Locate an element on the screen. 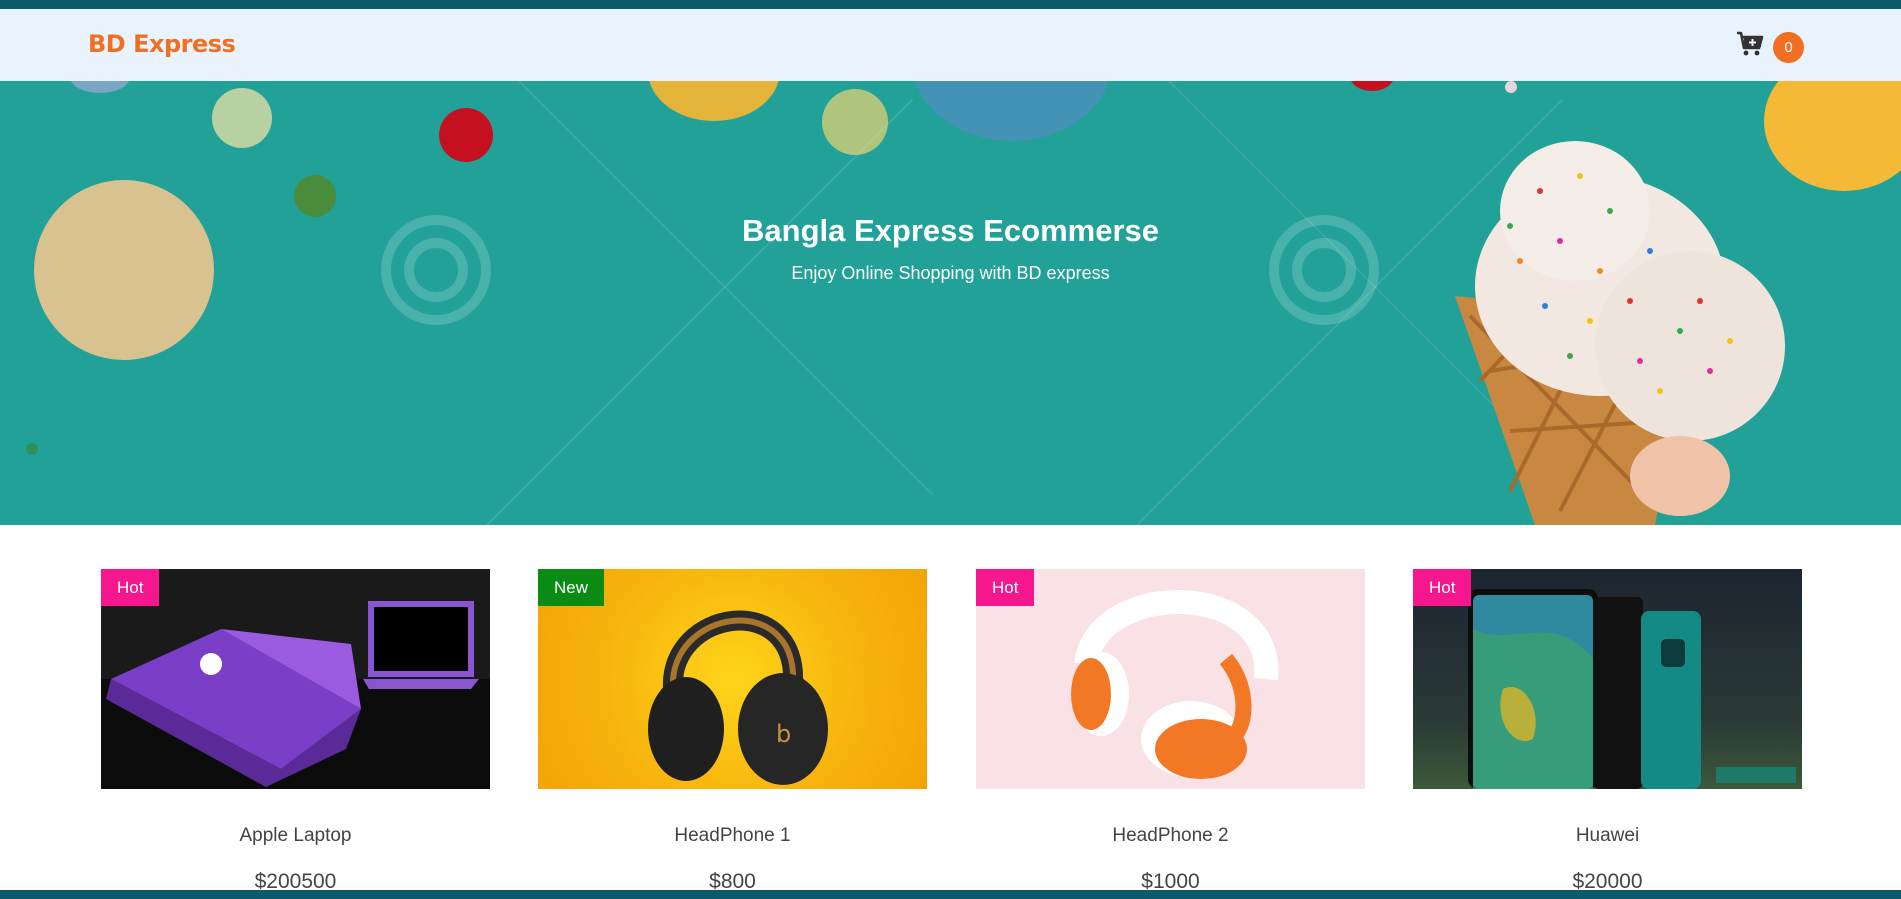 This screenshot has height=899, width=1901. product-card: b New is located at coordinates (732, 679).